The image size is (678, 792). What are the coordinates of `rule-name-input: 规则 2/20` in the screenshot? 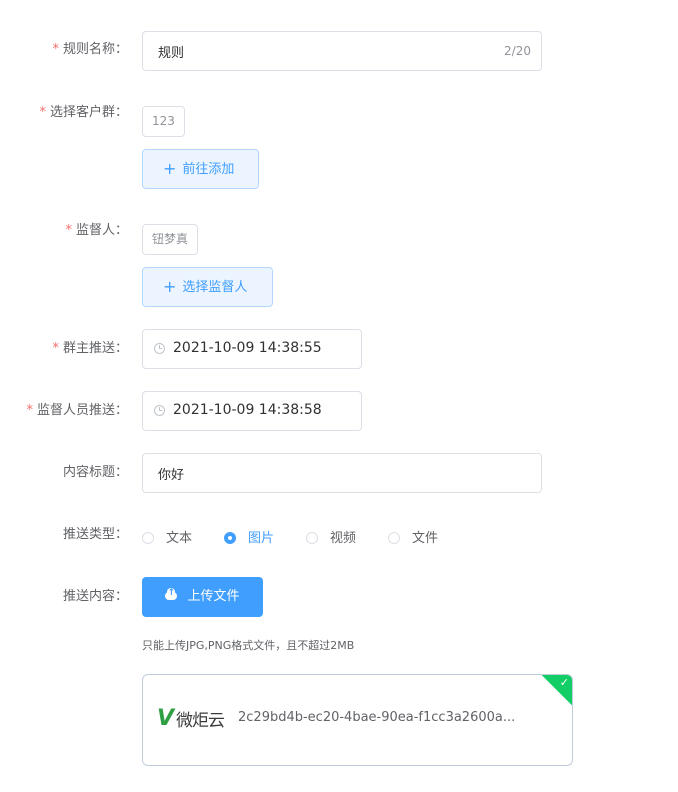 It's located at (342, 51).